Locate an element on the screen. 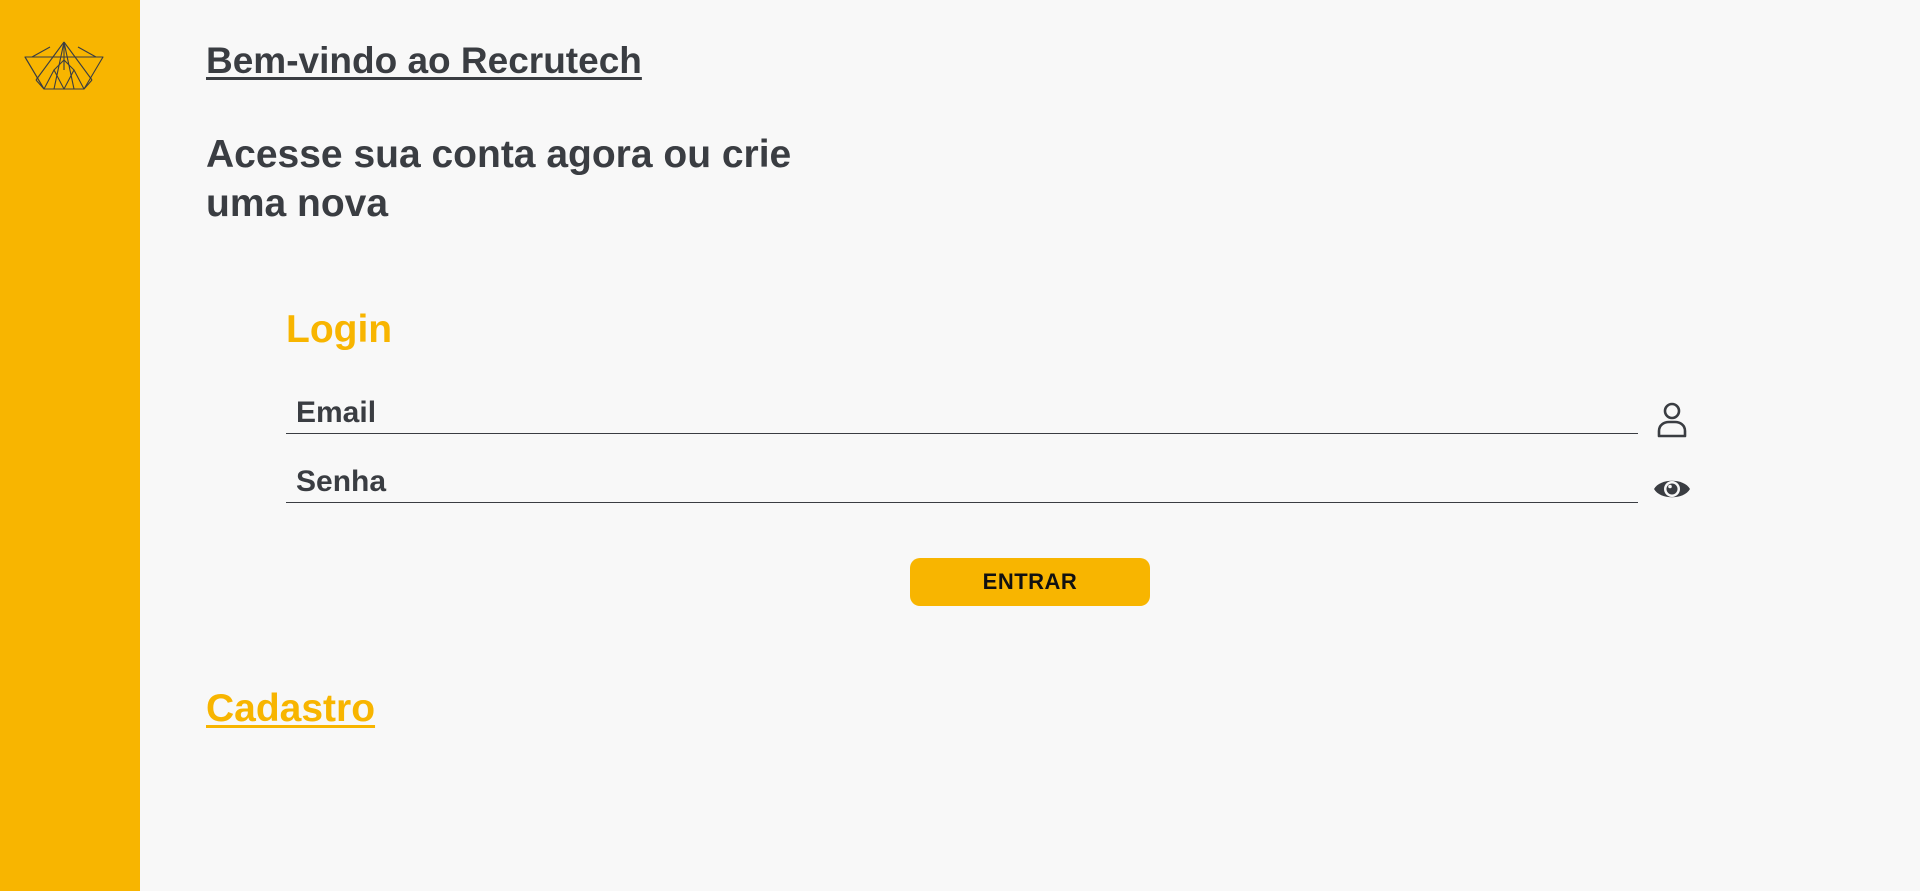  paper-boat-logo-icon is located at coordinates (64, 65).